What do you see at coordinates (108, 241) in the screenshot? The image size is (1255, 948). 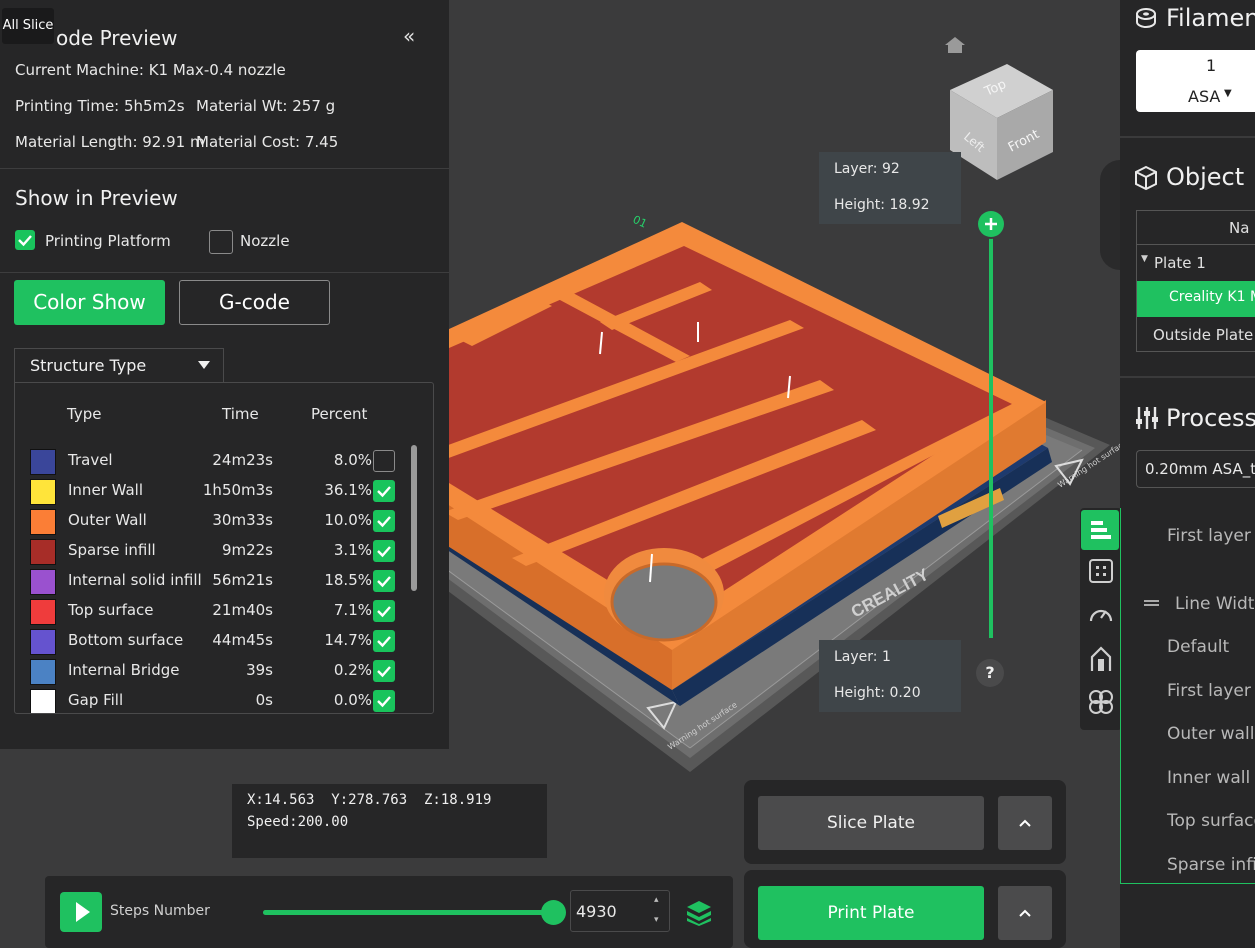 I see `printing-platform-label: Printing Platform` at bounding box center [108, 241].